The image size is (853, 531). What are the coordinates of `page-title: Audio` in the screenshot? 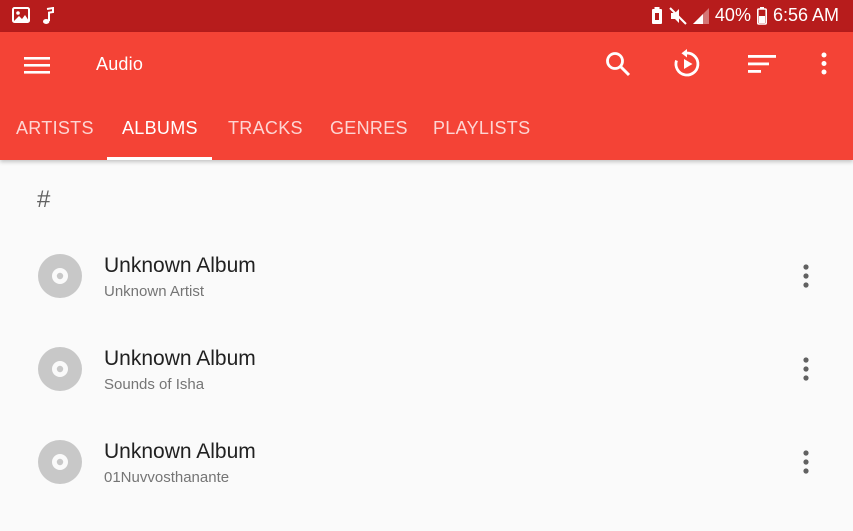 It's located at (120, 64).